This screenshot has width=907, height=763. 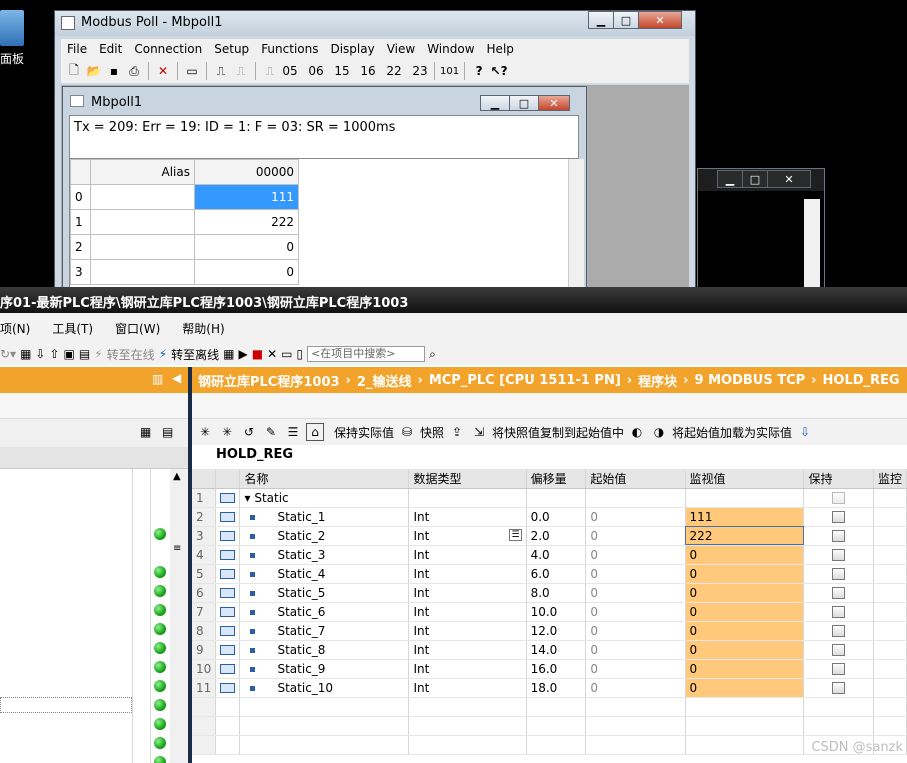 I want to click on table-row: 9 Static_8 Int 14.0 0 0, so click(x=549, y=650).